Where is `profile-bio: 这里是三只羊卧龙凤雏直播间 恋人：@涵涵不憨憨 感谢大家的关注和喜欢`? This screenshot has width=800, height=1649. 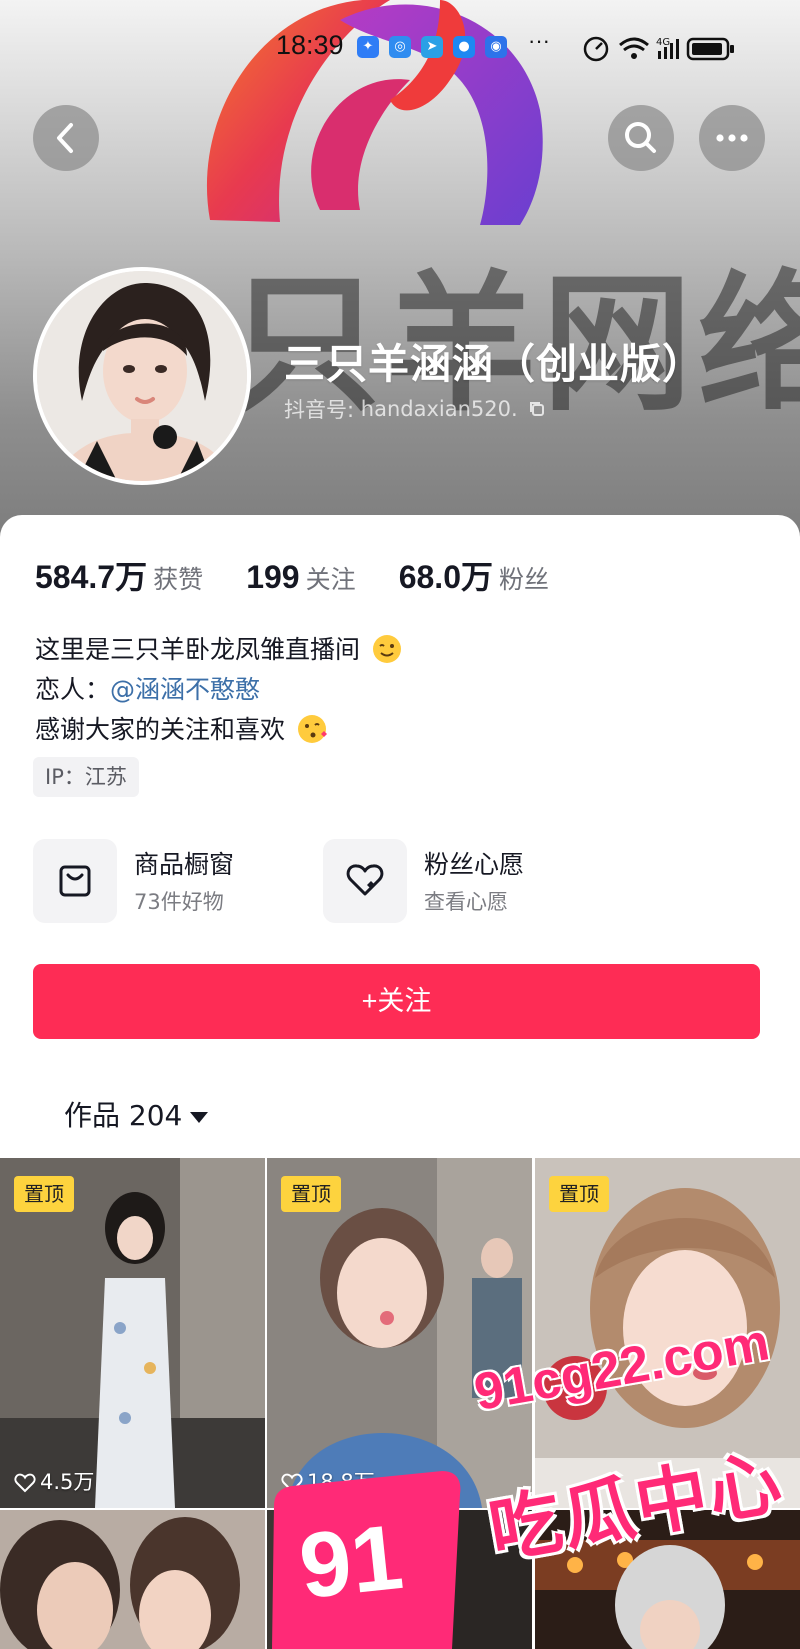
profile-bio: 这里是三只羊卧龙凤雏直播间 恋人：@涵涵不憨憨 感谢大家的关注和喜欢 is located at coordinates (218, 690).